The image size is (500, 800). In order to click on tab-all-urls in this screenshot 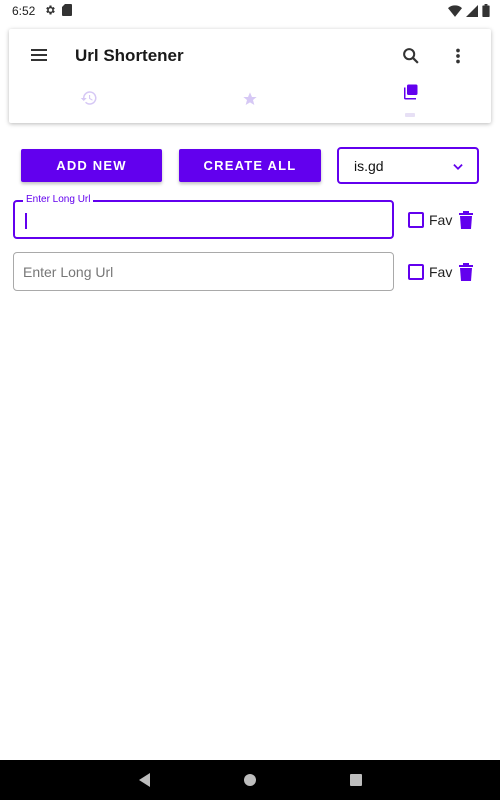, I will do `click(410, 100)`.